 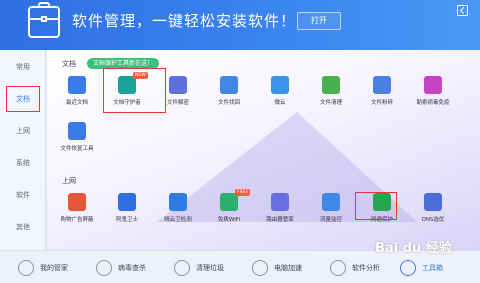 I want to click on ransomware-immune-icon, so click(x=433, y=85).